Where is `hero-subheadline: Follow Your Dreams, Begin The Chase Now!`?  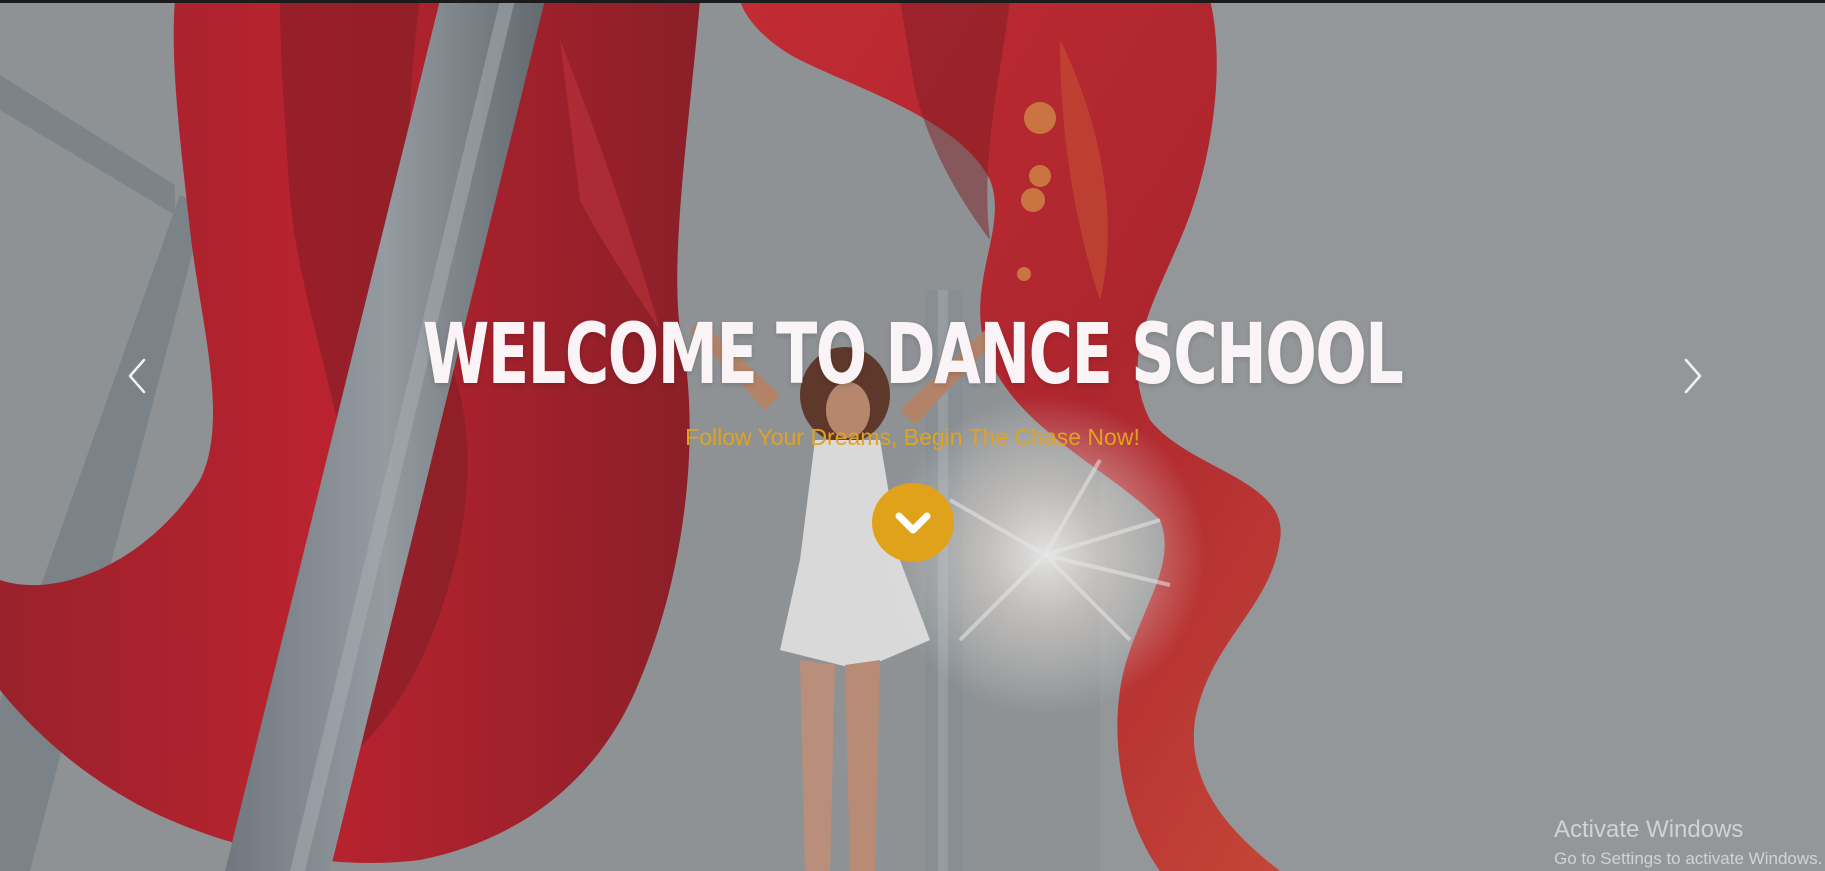
hero-subheadline: Follow Your Dreams, Begin The Chase Now! is located at coordinates (912, 437).